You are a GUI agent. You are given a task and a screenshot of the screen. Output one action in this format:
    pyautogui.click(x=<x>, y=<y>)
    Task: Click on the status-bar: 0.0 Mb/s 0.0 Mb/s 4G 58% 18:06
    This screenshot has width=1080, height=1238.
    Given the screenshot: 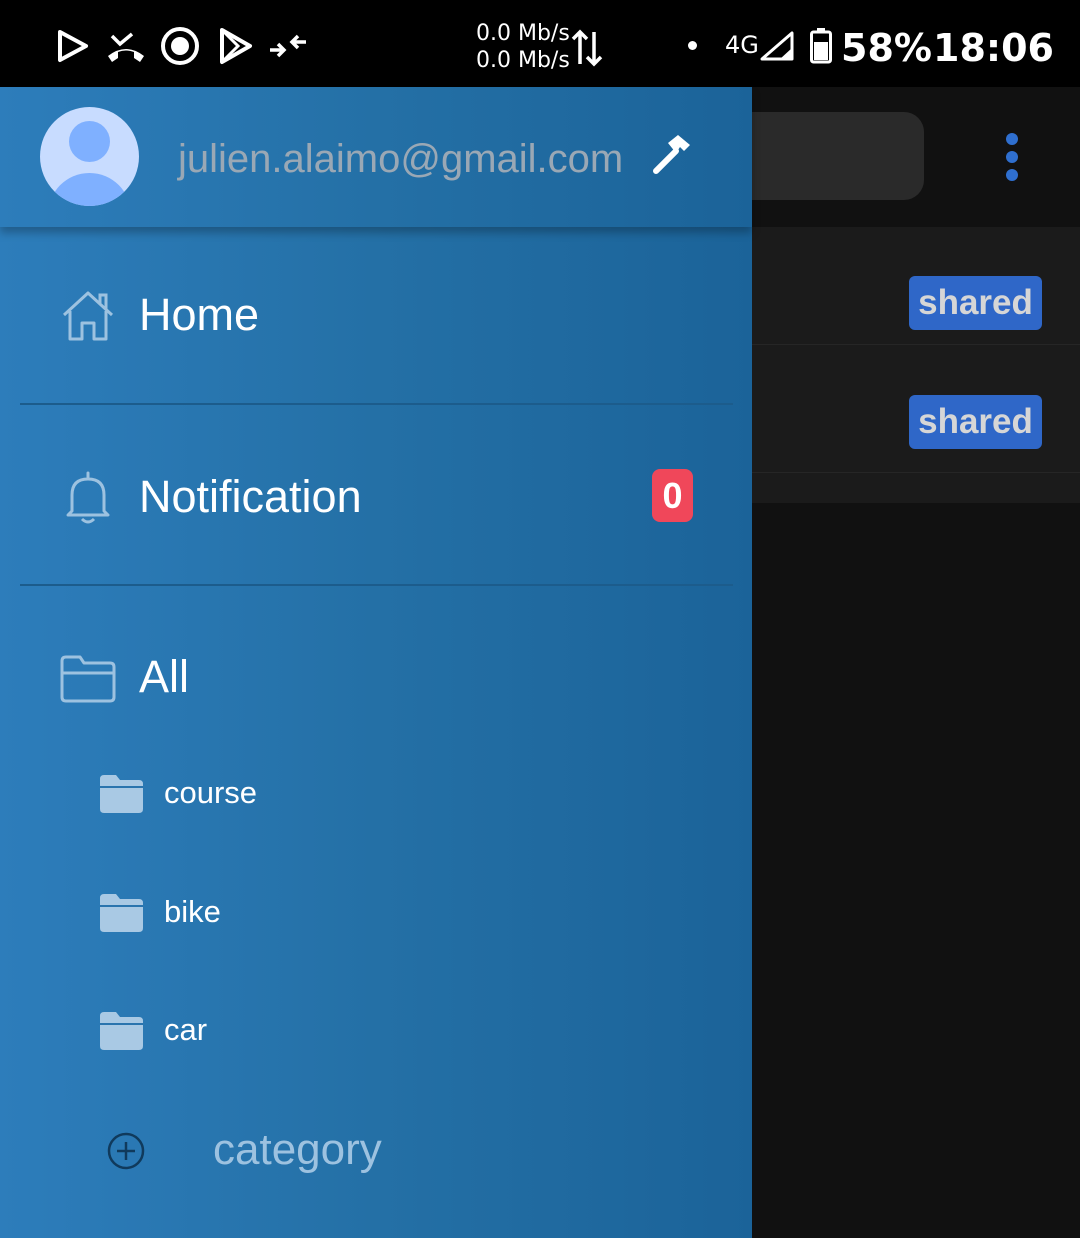 What is the action you would take?
    pyautogui.click(x=540, y=43)
    